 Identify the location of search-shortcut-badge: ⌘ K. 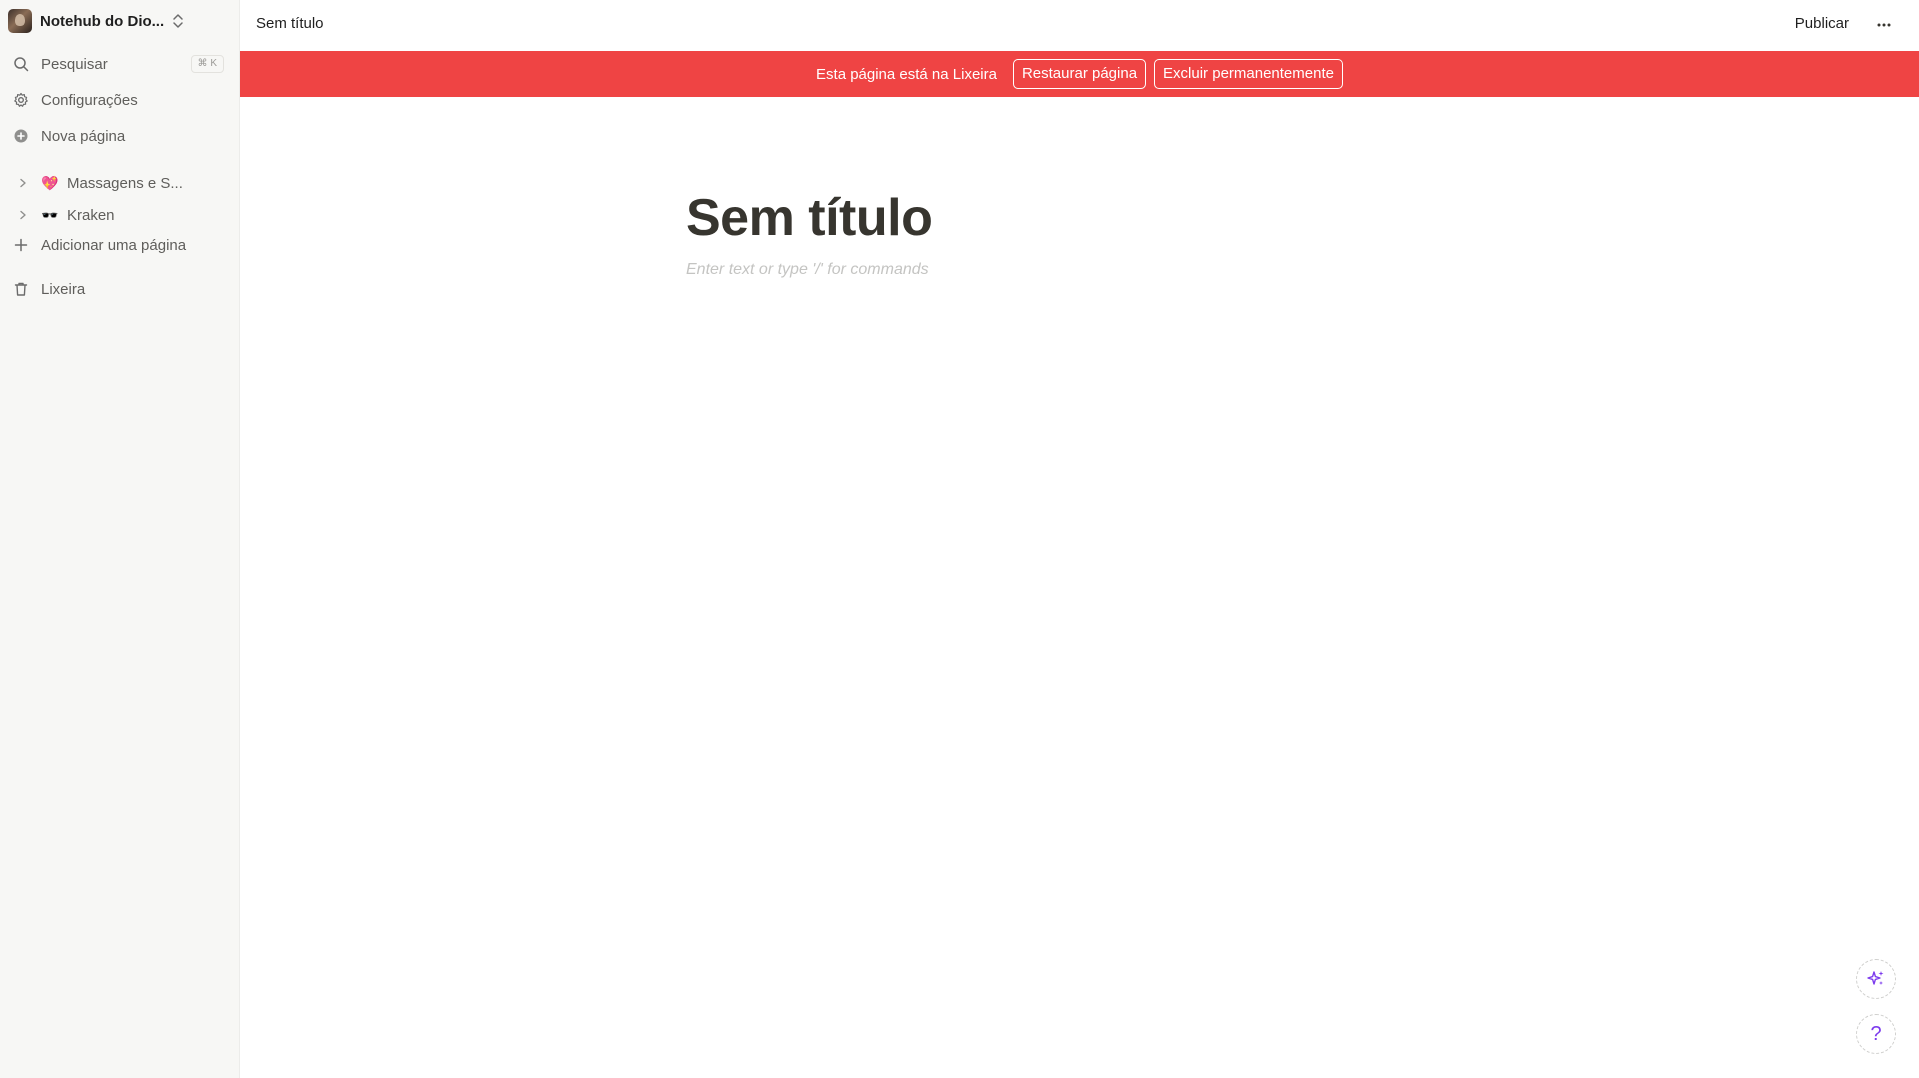
(207, 64).